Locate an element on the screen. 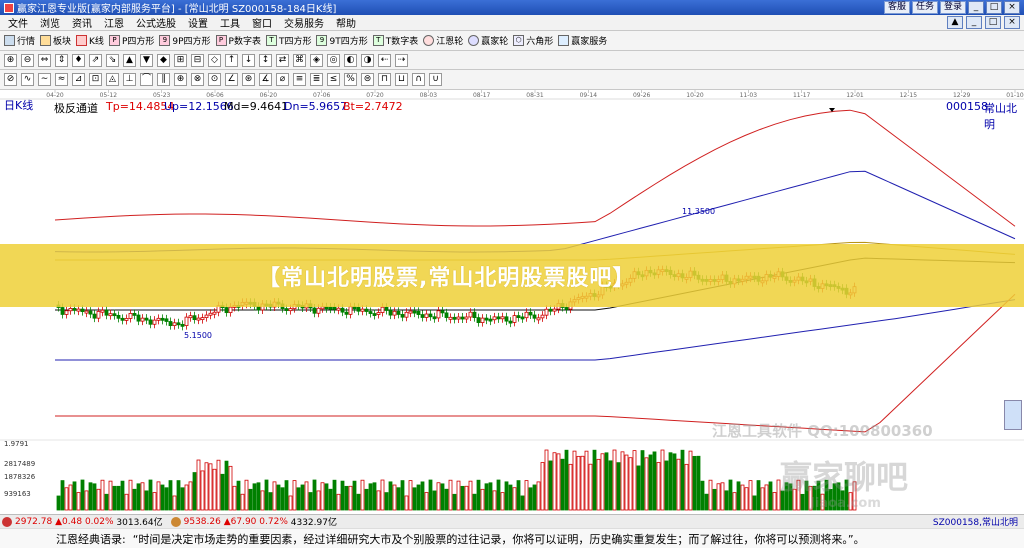 Image resolution: width=1024 pixels, height=548 pixels. toolbar2-tool-17-icon: ⌘ is located at coordinates (299, 60).